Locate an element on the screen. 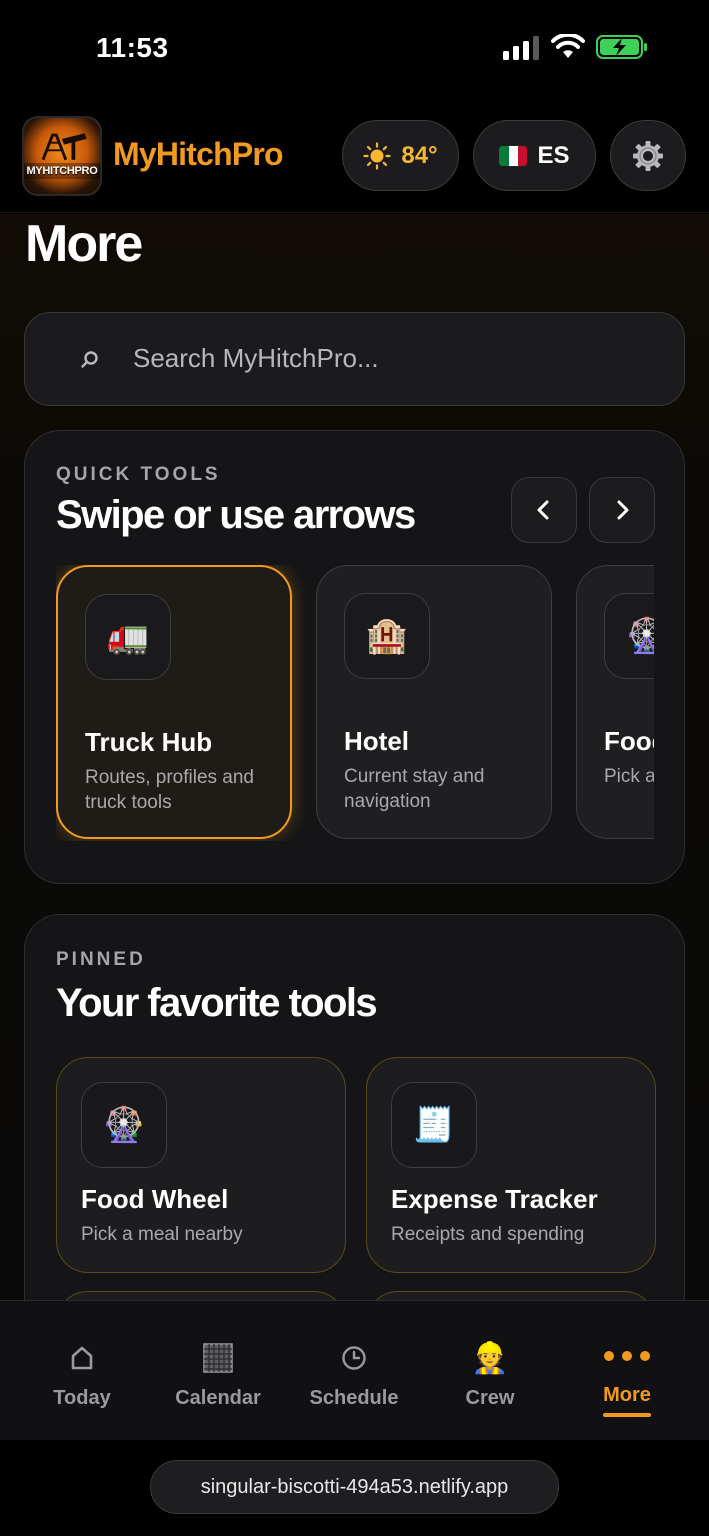 This screenshot has height=1536, width=709. wifi-icon is located at coordinates (568, 46).